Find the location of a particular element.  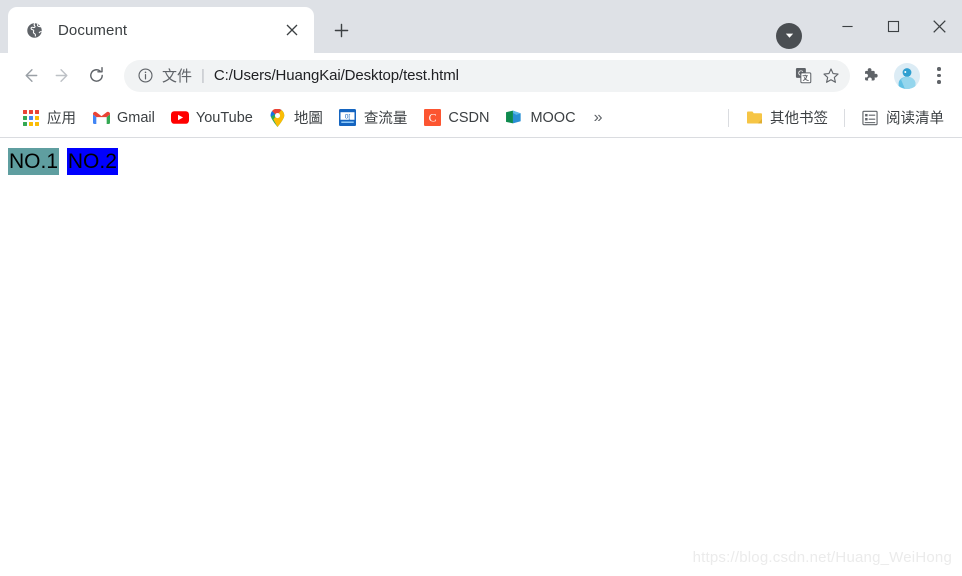

bookmark-item-other-bookmarks: 其他书签 is located at coordinates (786, 118).